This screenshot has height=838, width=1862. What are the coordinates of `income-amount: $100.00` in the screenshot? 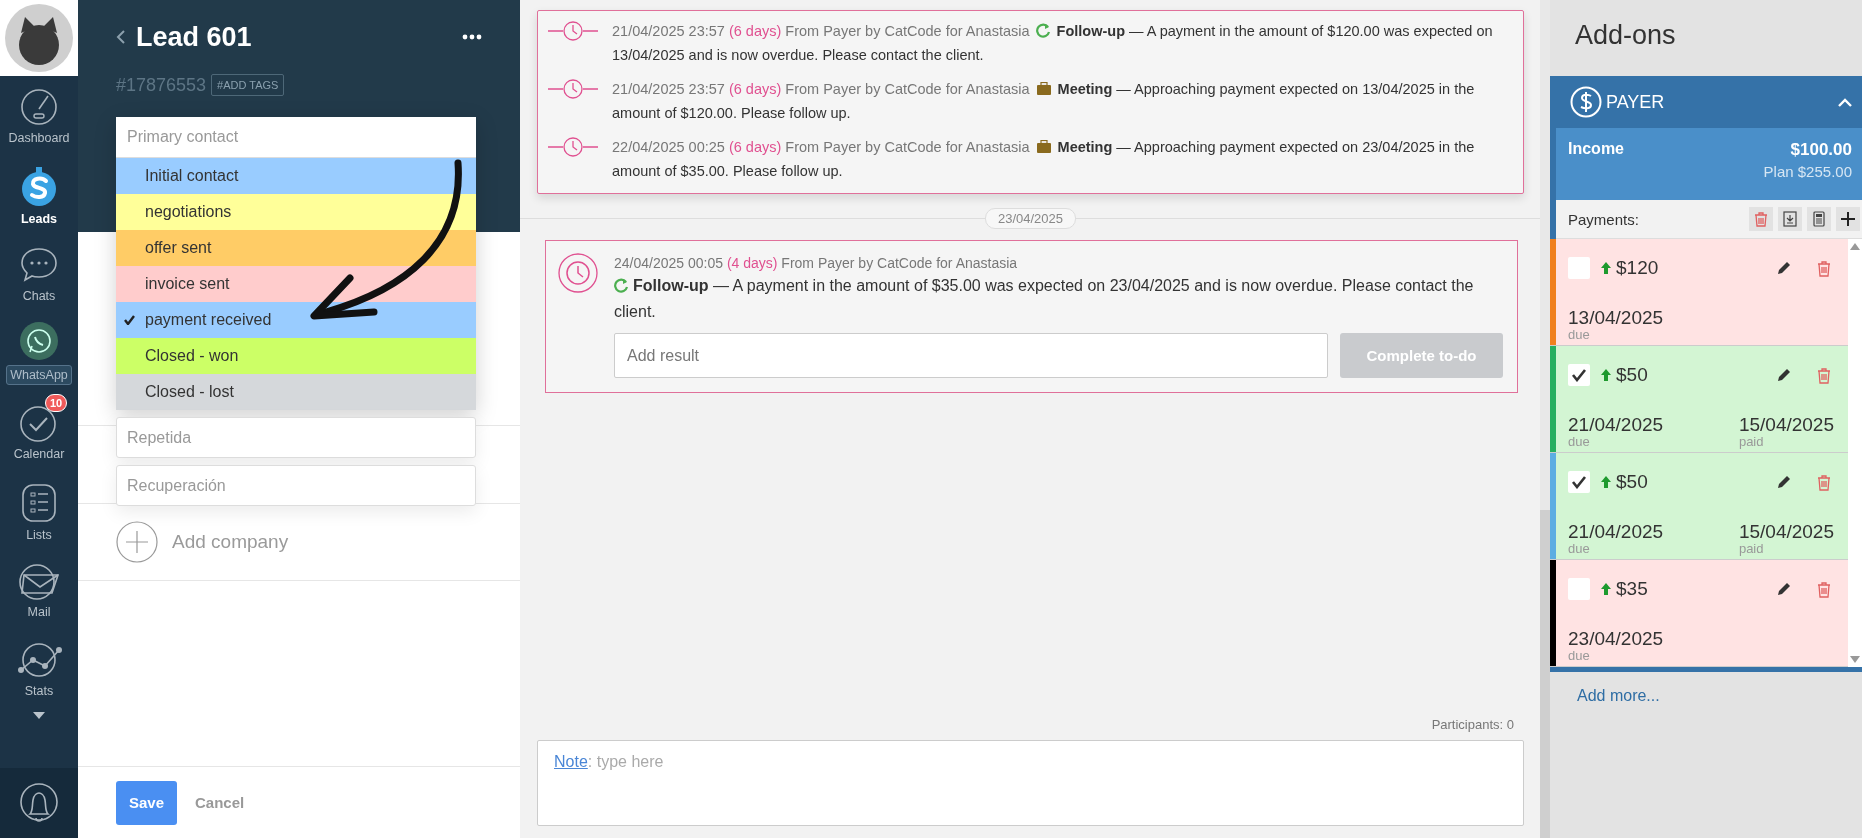 It's located at (1821, 150).